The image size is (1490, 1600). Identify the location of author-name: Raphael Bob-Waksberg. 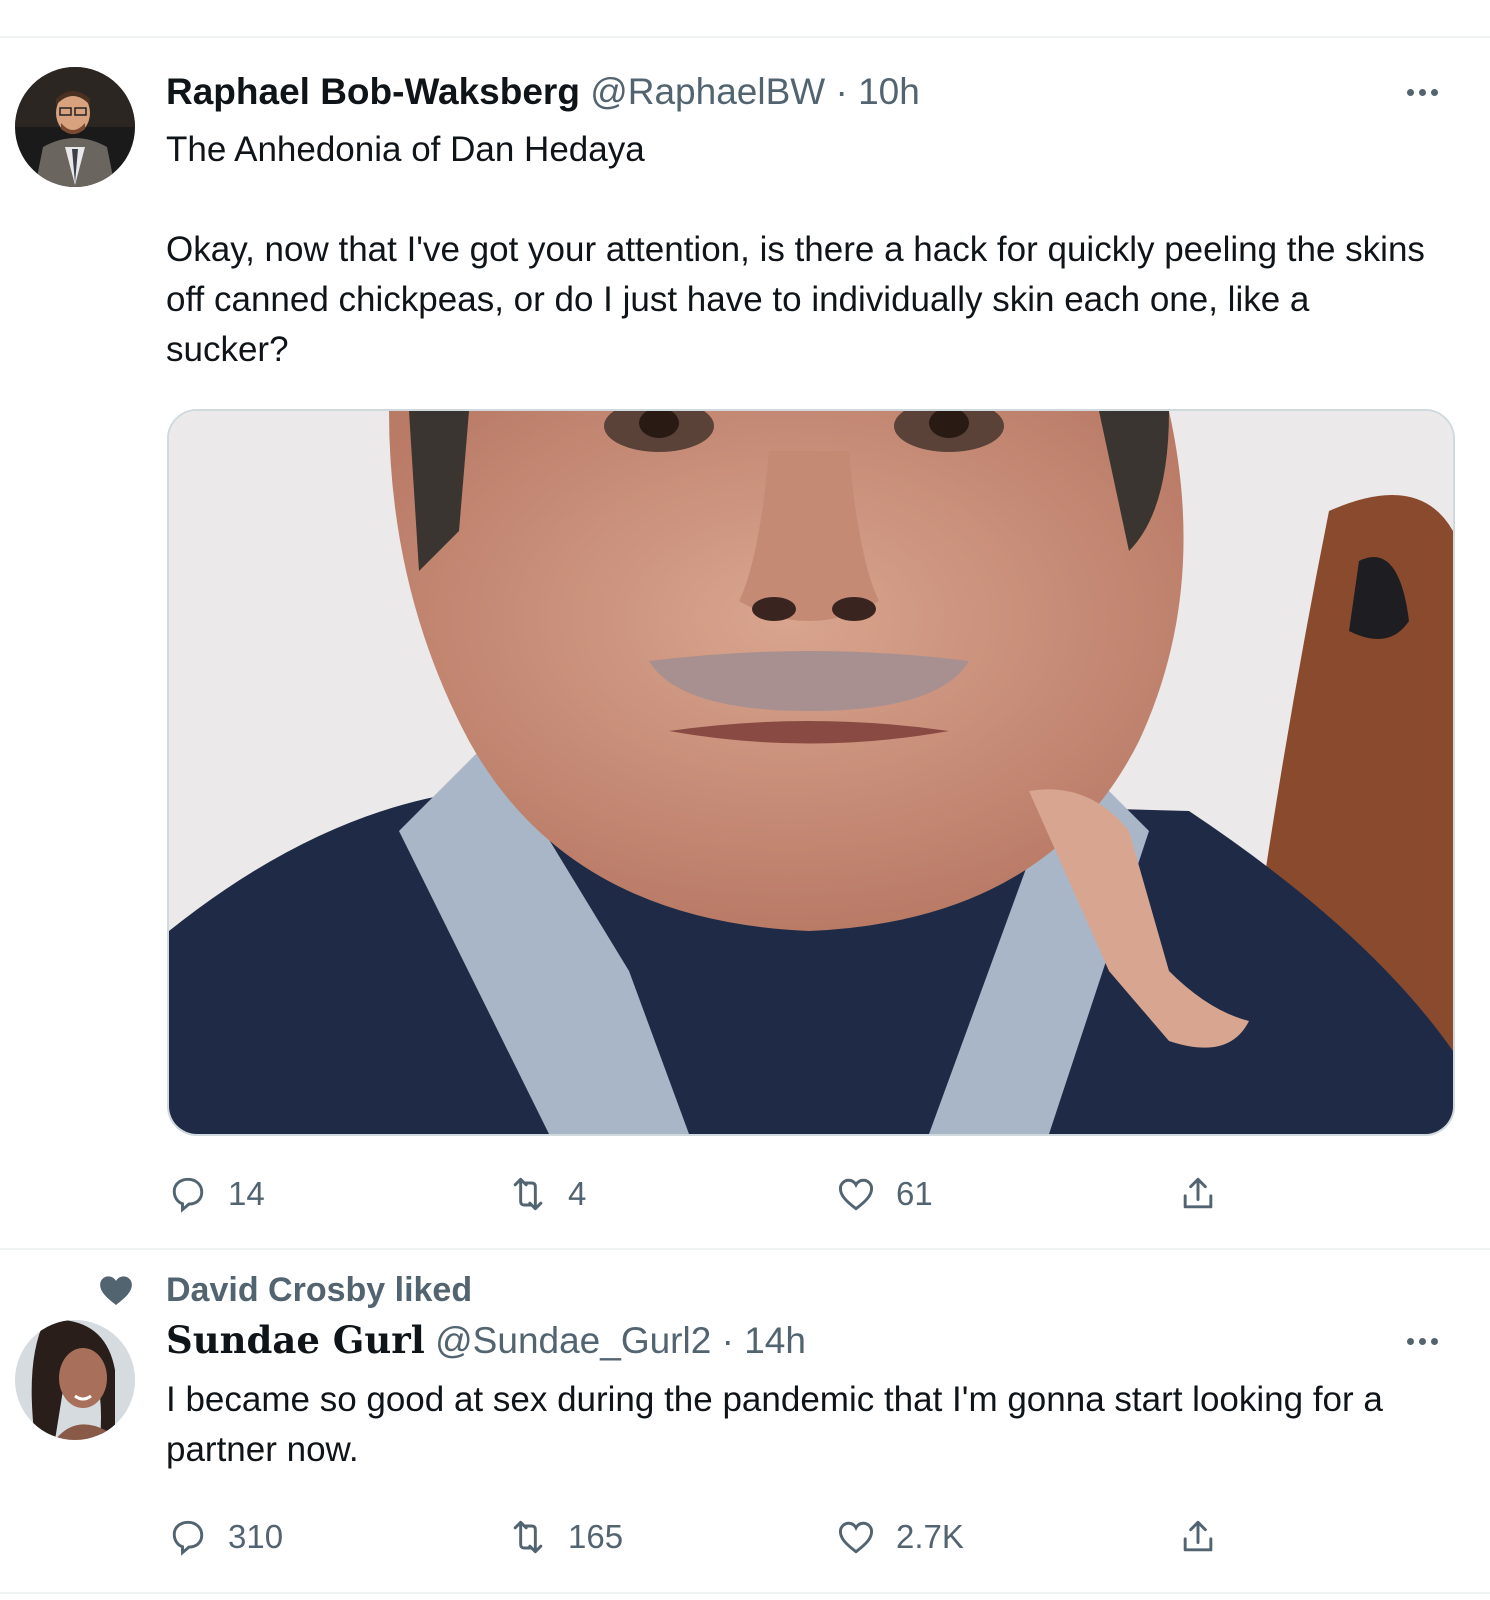
(373, 91).